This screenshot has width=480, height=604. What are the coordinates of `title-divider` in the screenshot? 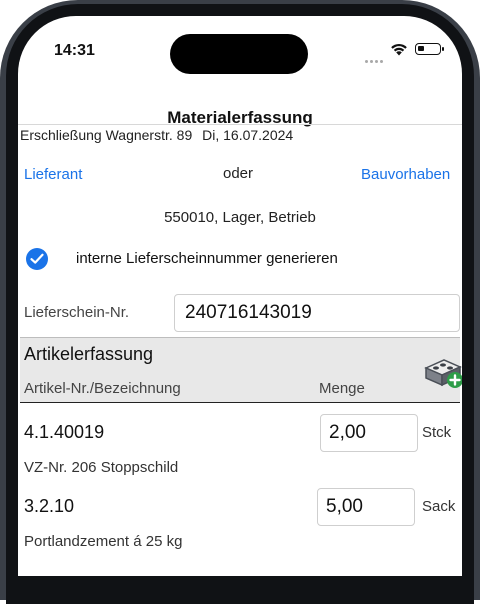 It's located at (240, 124).